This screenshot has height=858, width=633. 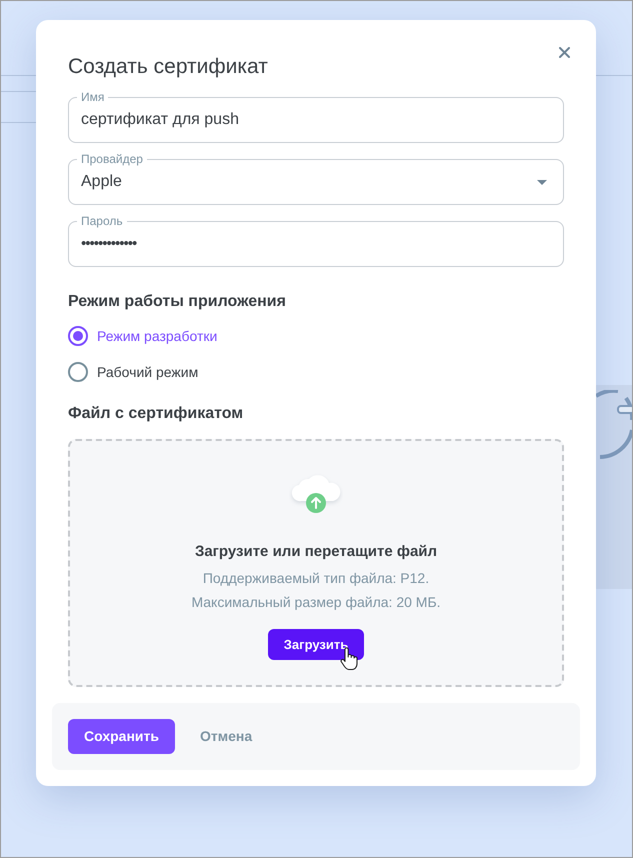 I want to click on password-field: Пароль •••••••••••••, so click(x=316, y=240).